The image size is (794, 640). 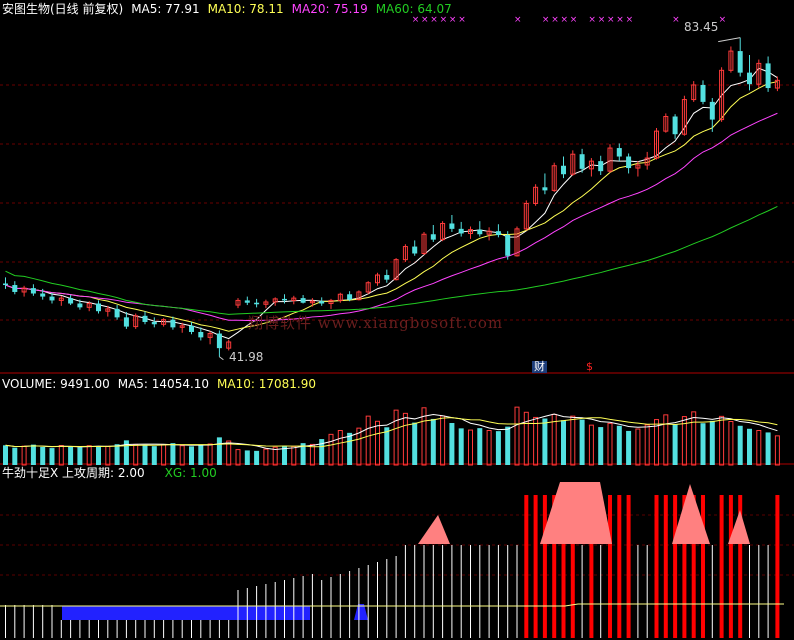 I want to click on low-price-label: 41.98, so click(x=246, y=357).